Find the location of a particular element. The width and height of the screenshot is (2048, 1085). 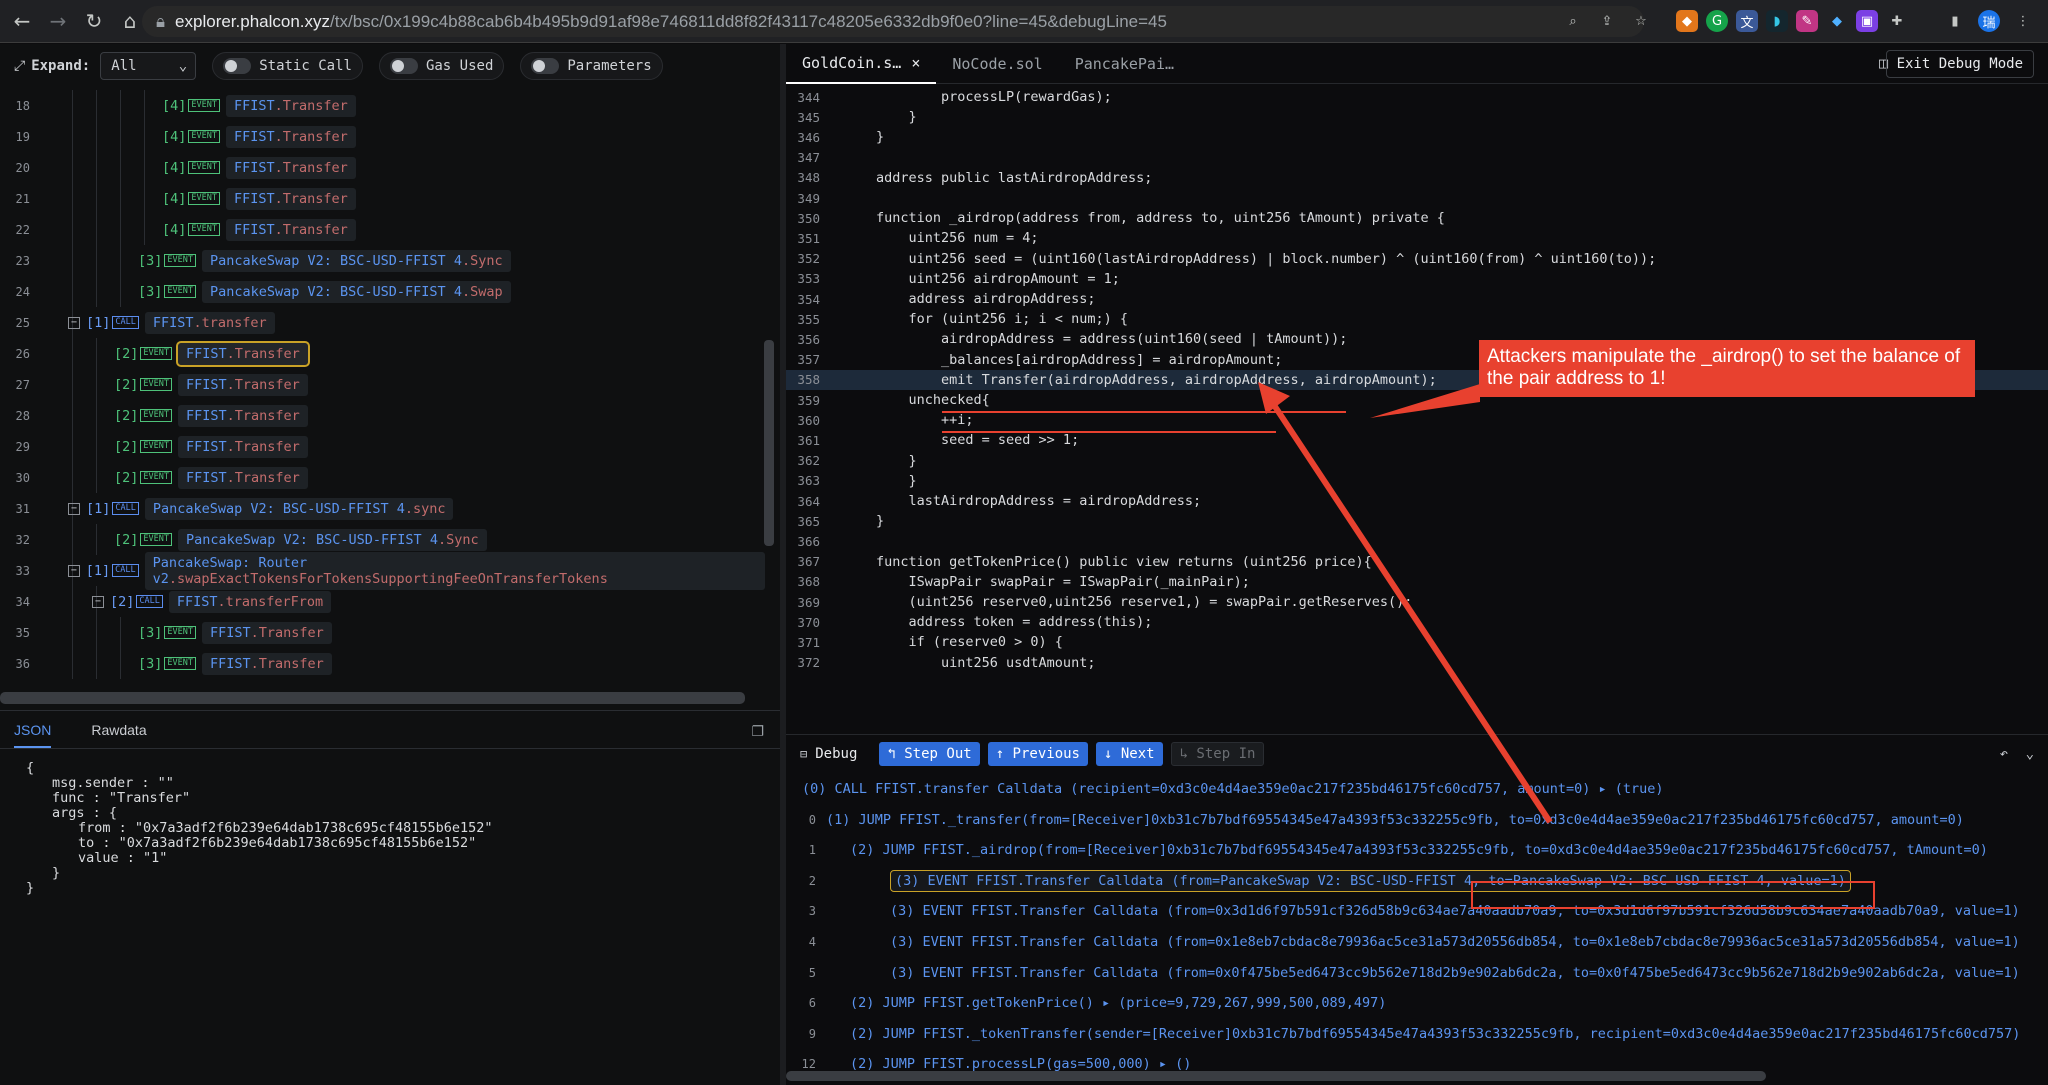

avatar: 瑞 is located at coordinates (1989, 21).